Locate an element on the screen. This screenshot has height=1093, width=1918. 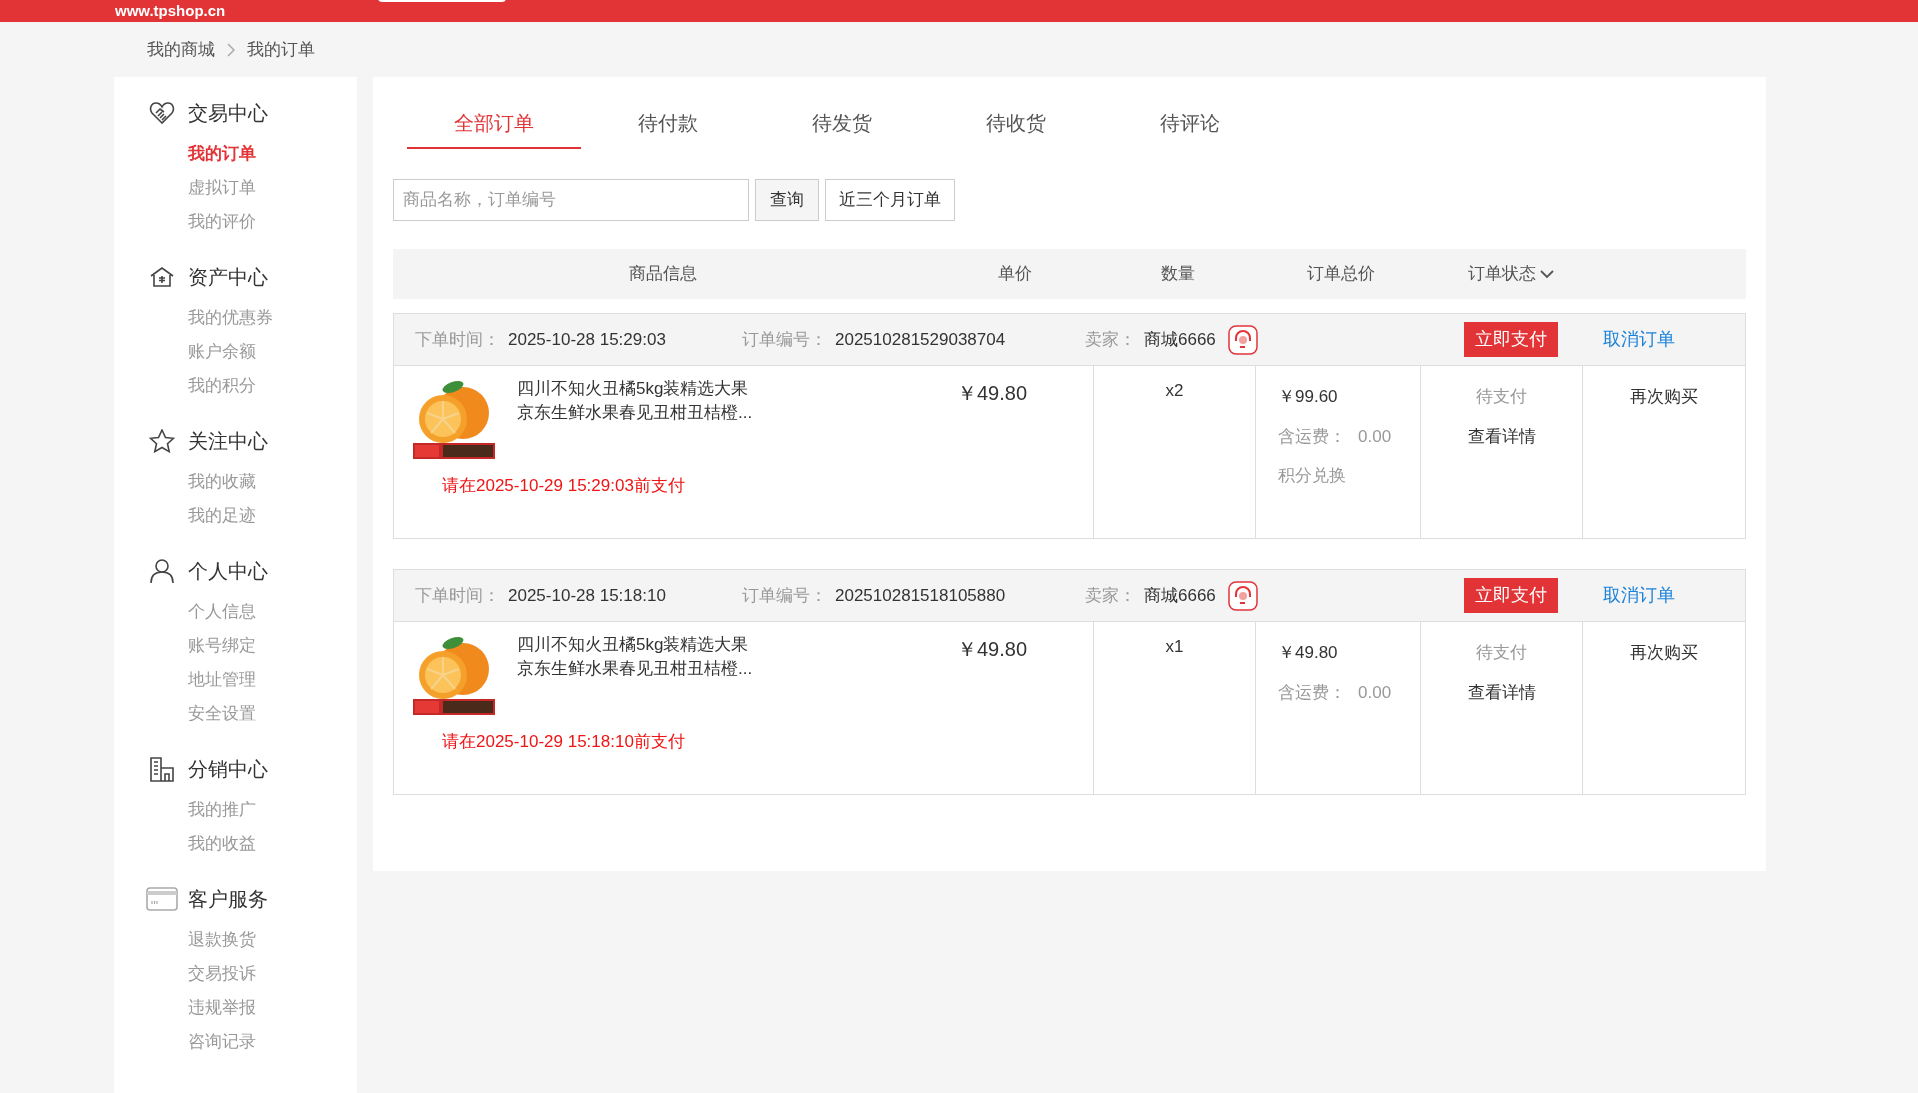
sidebar-link: 咨询记录 is located at coordinates (222, 1042).